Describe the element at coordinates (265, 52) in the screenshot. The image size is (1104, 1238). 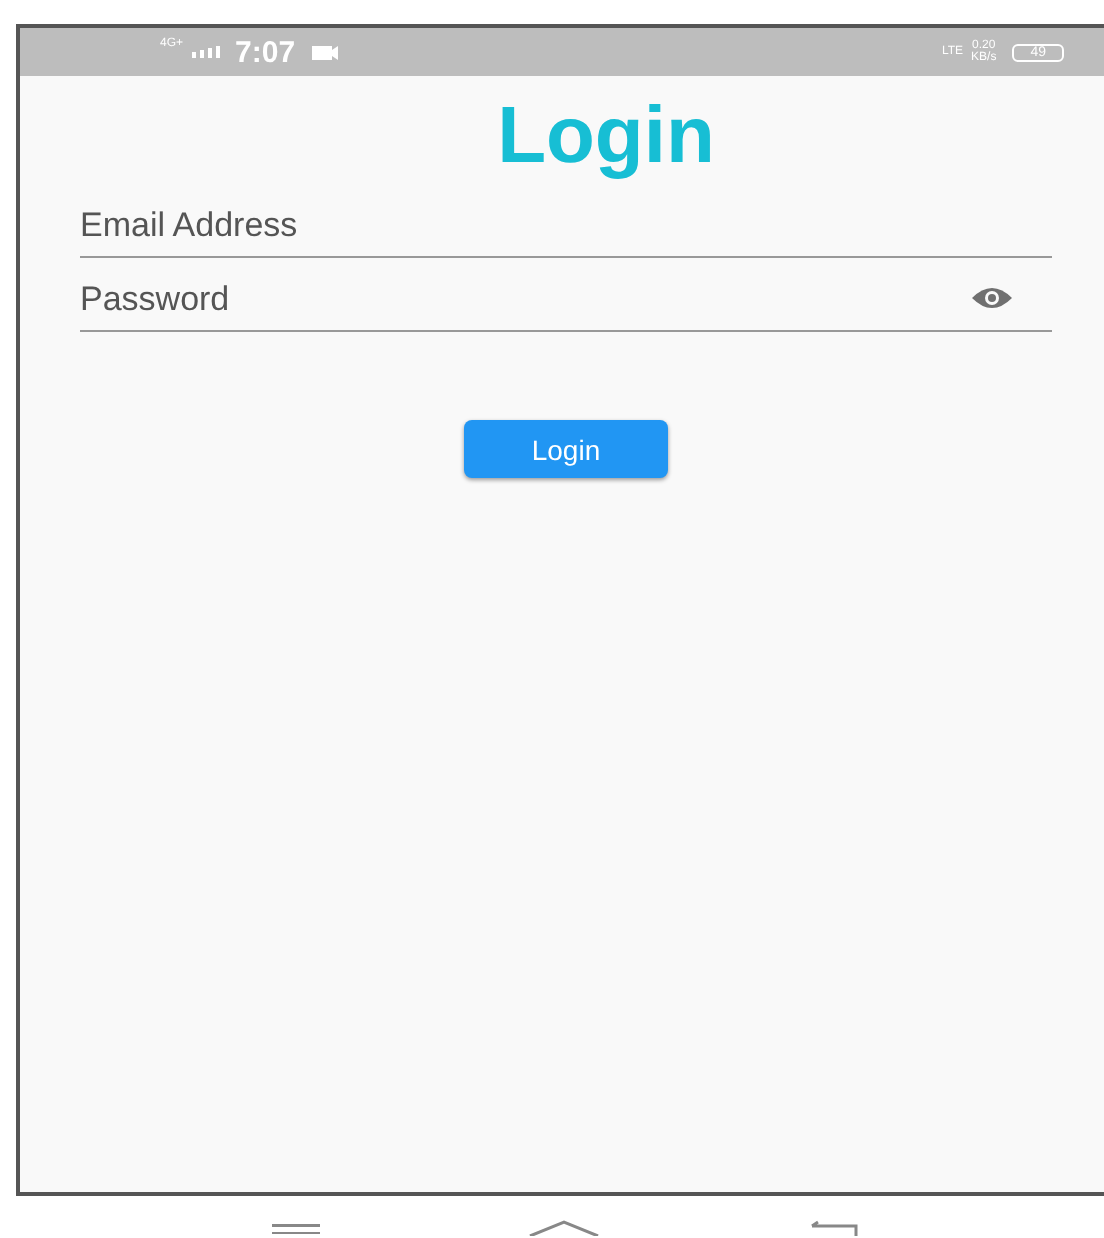
I see `clock-time: 7:07` at that location.